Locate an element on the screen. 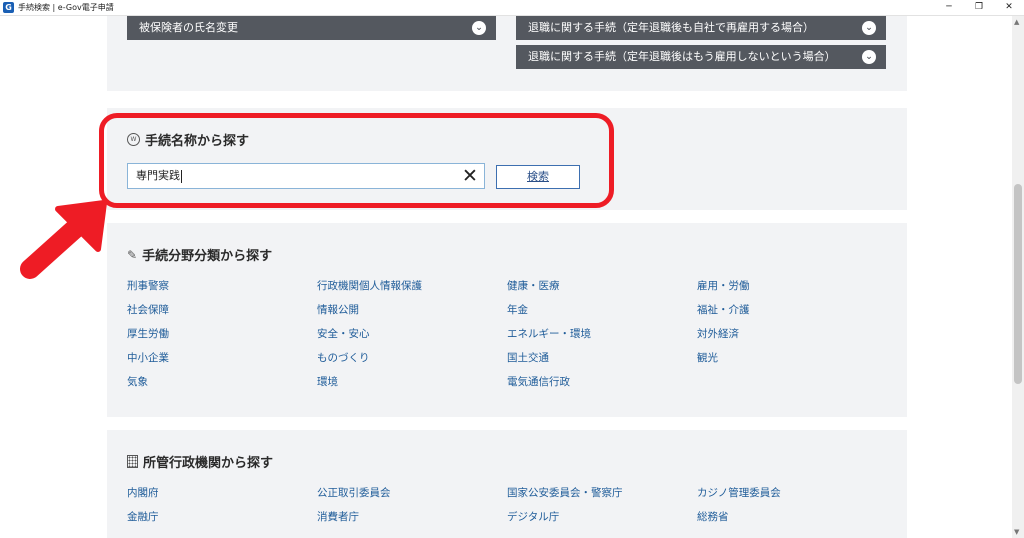  procedure-button-retirement-rehire: 退職に関する手続（定年退職後も自社で再雇用する場合） ⌄ is located at coordinates (701, 28).